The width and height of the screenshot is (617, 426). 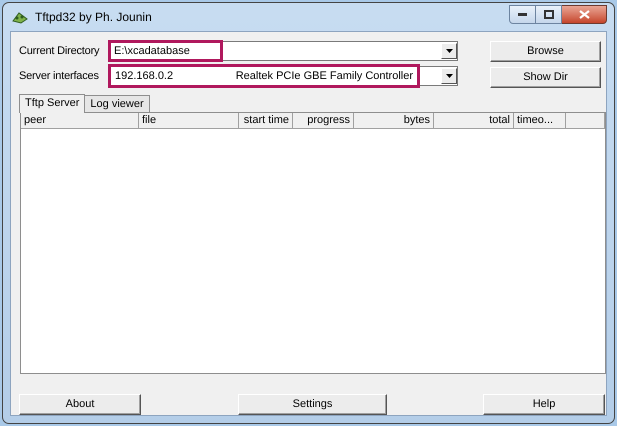 I want to click on ip-address: 192.168.0.2, so click(x=144, y=76).